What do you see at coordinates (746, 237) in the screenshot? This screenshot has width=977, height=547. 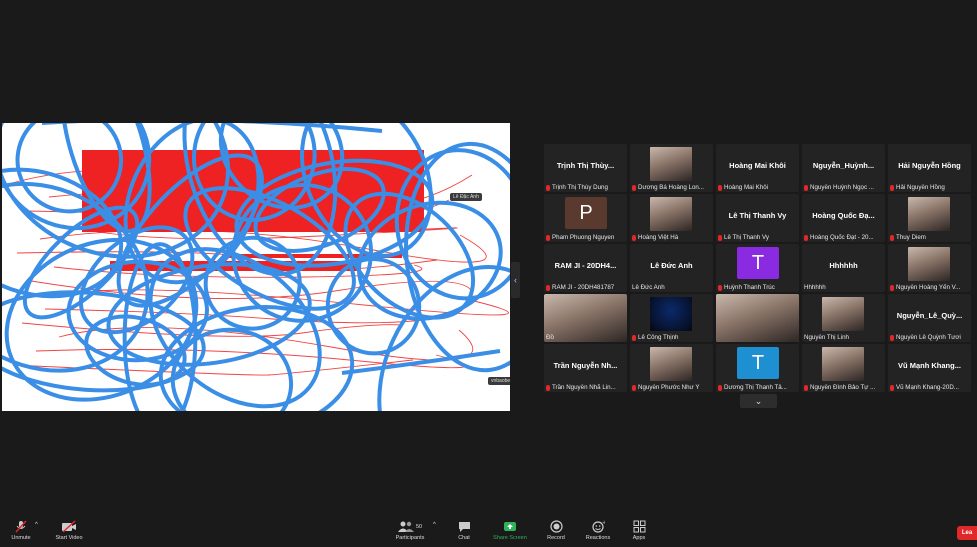 I see `participant-name: Lê Thị Thanh Vy` at bounding box center [746, 237].